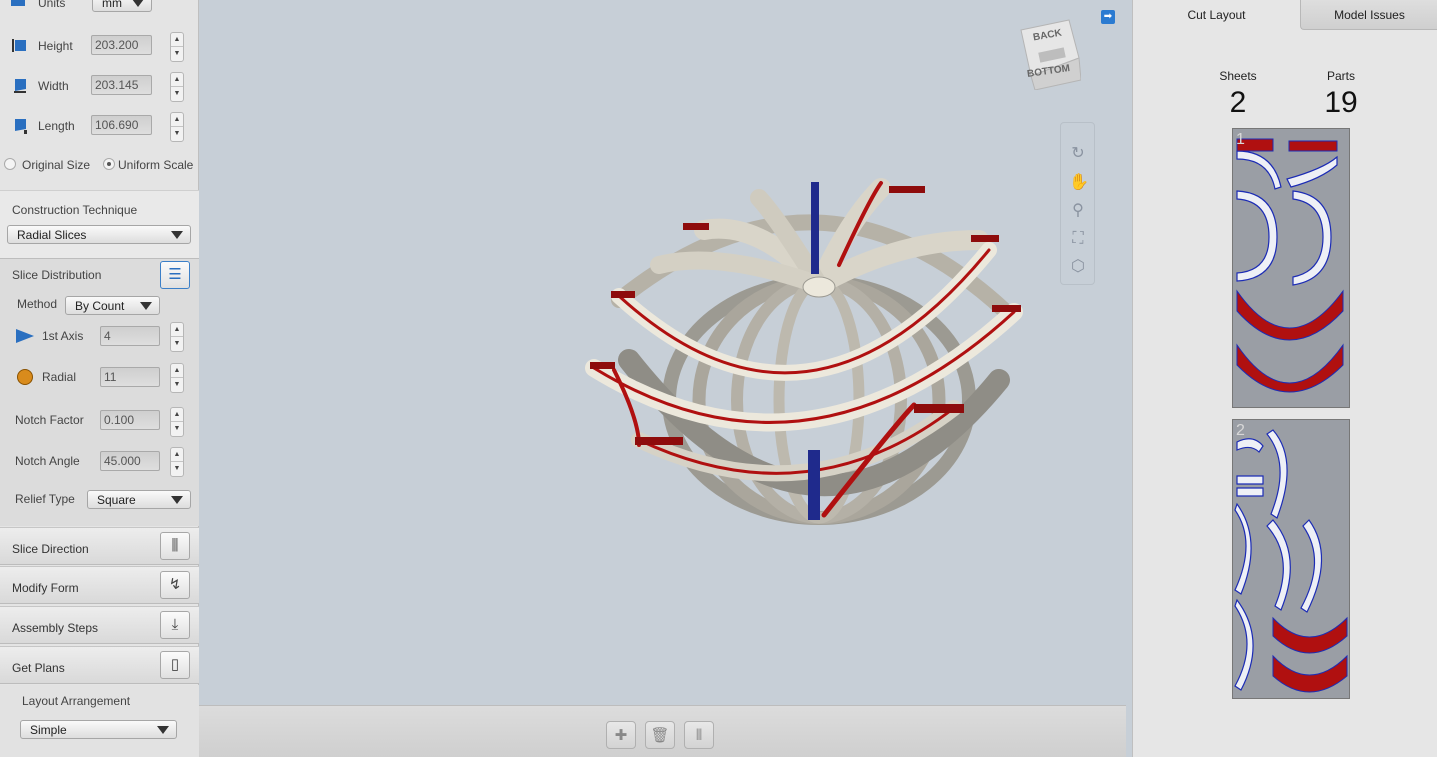 This screenshot has height=757, width=1437. What do you see at coordinates (130, 377) in the screenshot?
I see `radial-field: 11` at bounding box center [130, 377].